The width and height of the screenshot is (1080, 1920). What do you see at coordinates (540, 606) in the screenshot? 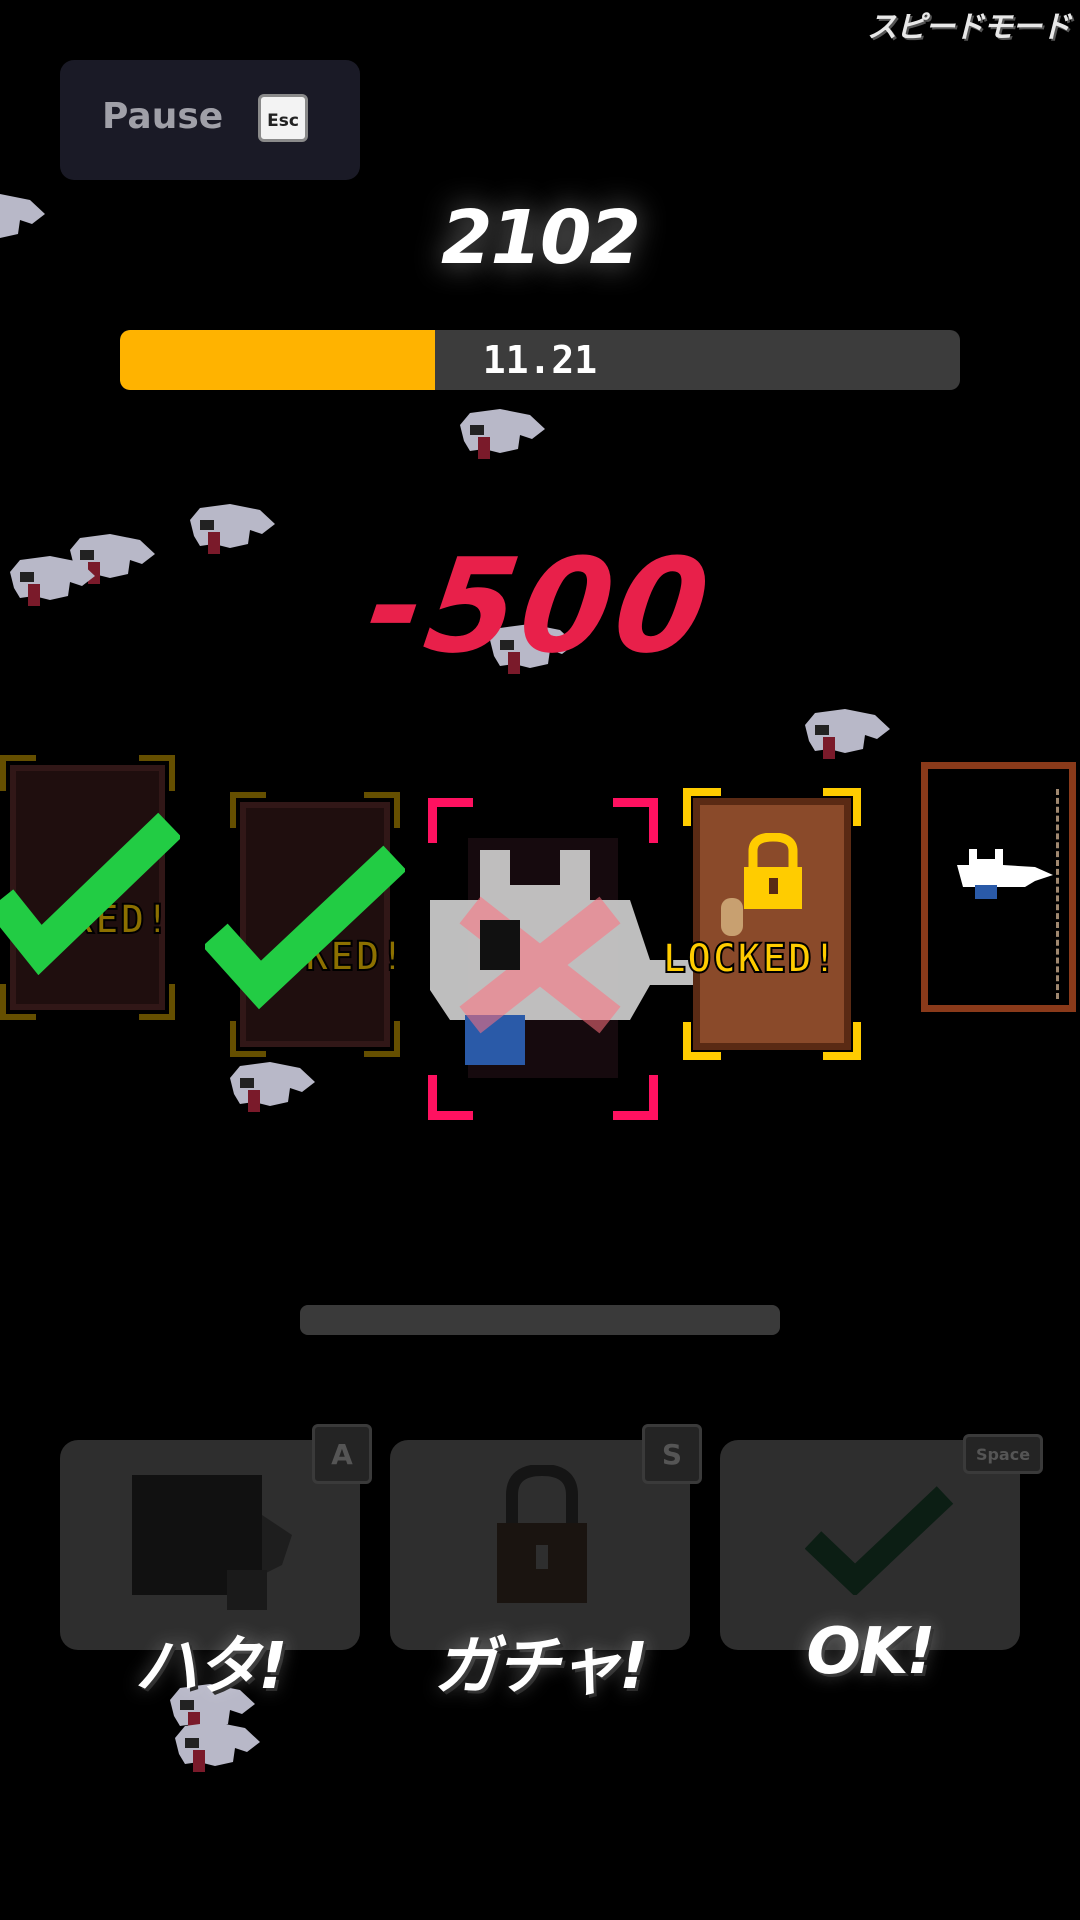
I see `penalty-value: -500` at bounding box center [540, 606].